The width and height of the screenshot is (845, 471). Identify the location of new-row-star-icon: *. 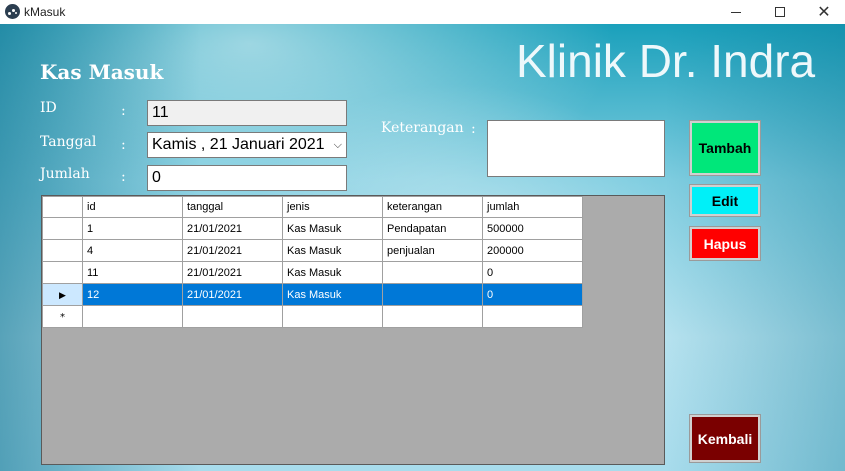
(62, 317).